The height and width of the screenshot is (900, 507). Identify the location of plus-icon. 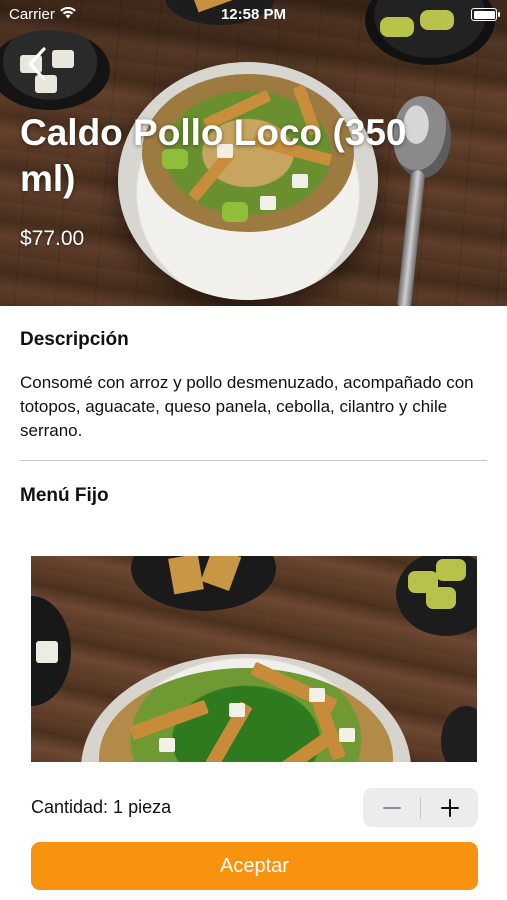
(449, 807).